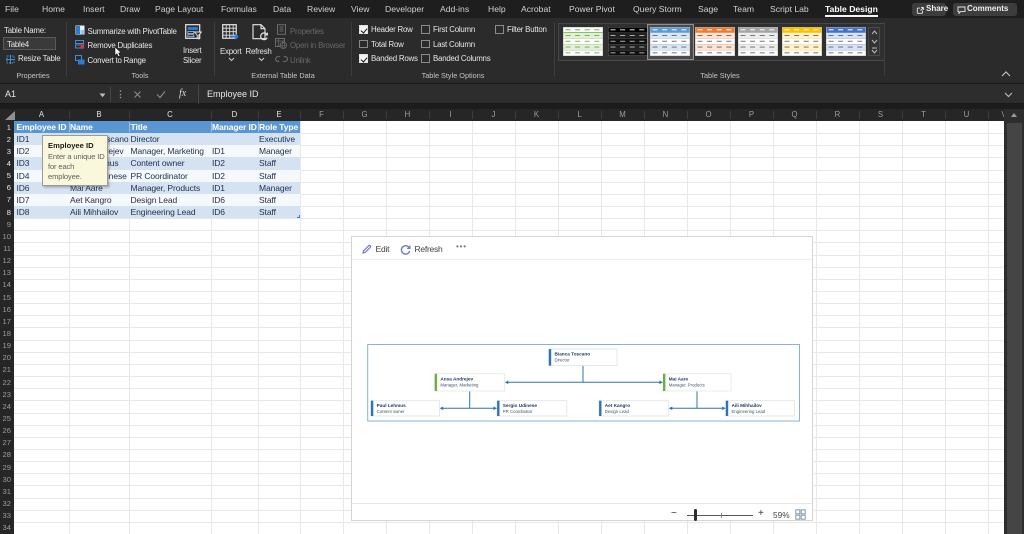  I want to click on svg-text: Mai Aare, so click(679, 378).